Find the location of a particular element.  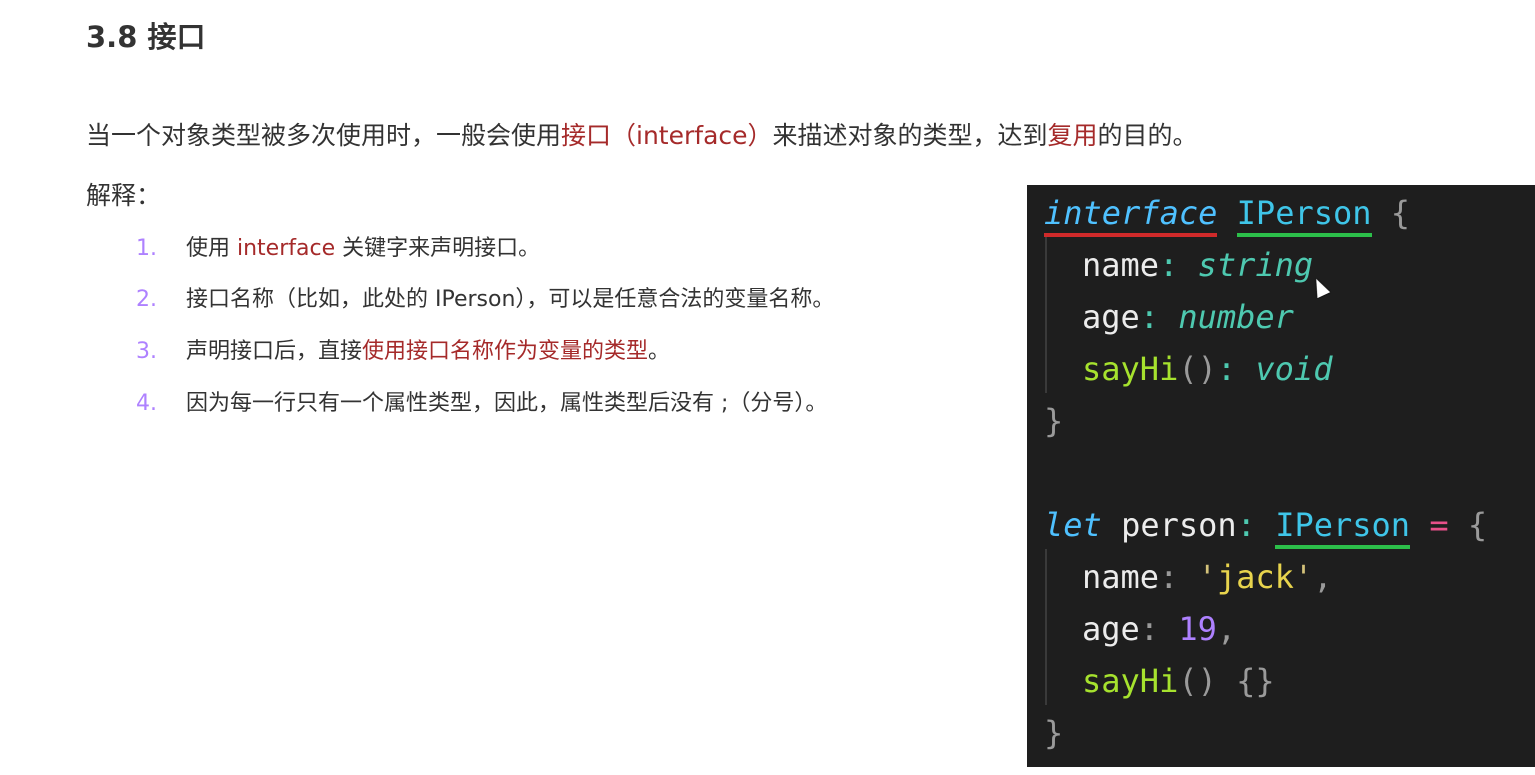

code-type-string: string is located at coordinates (1255, 265).